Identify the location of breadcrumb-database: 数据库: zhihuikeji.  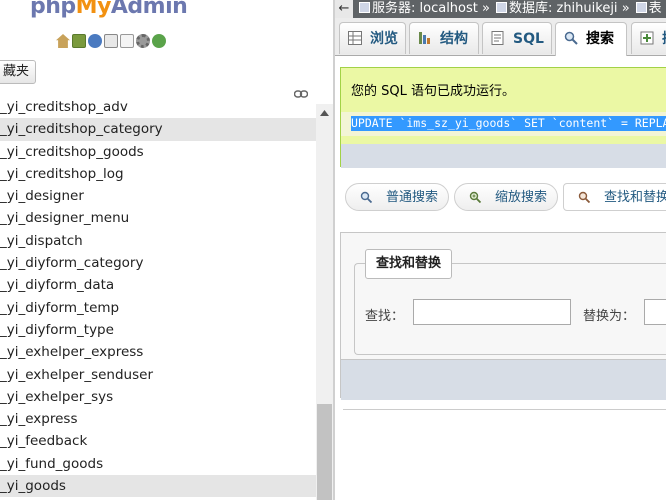
(563, 8).